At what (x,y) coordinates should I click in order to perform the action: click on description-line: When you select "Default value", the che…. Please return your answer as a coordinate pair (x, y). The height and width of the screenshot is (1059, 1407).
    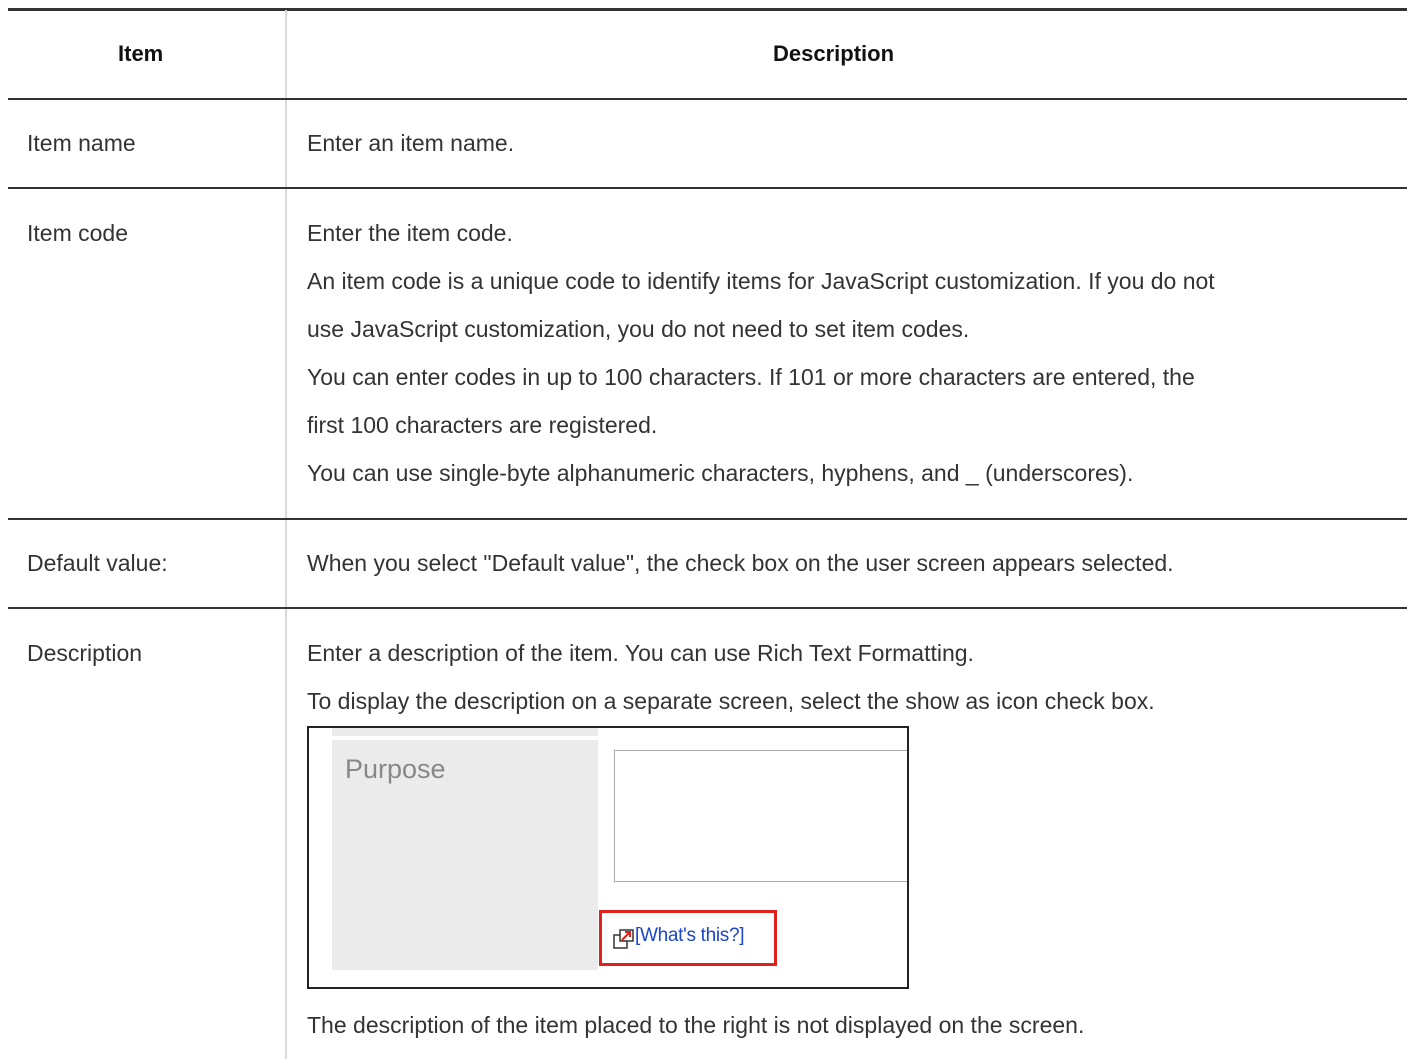
    Looking at the image, I should click on (740, 563).